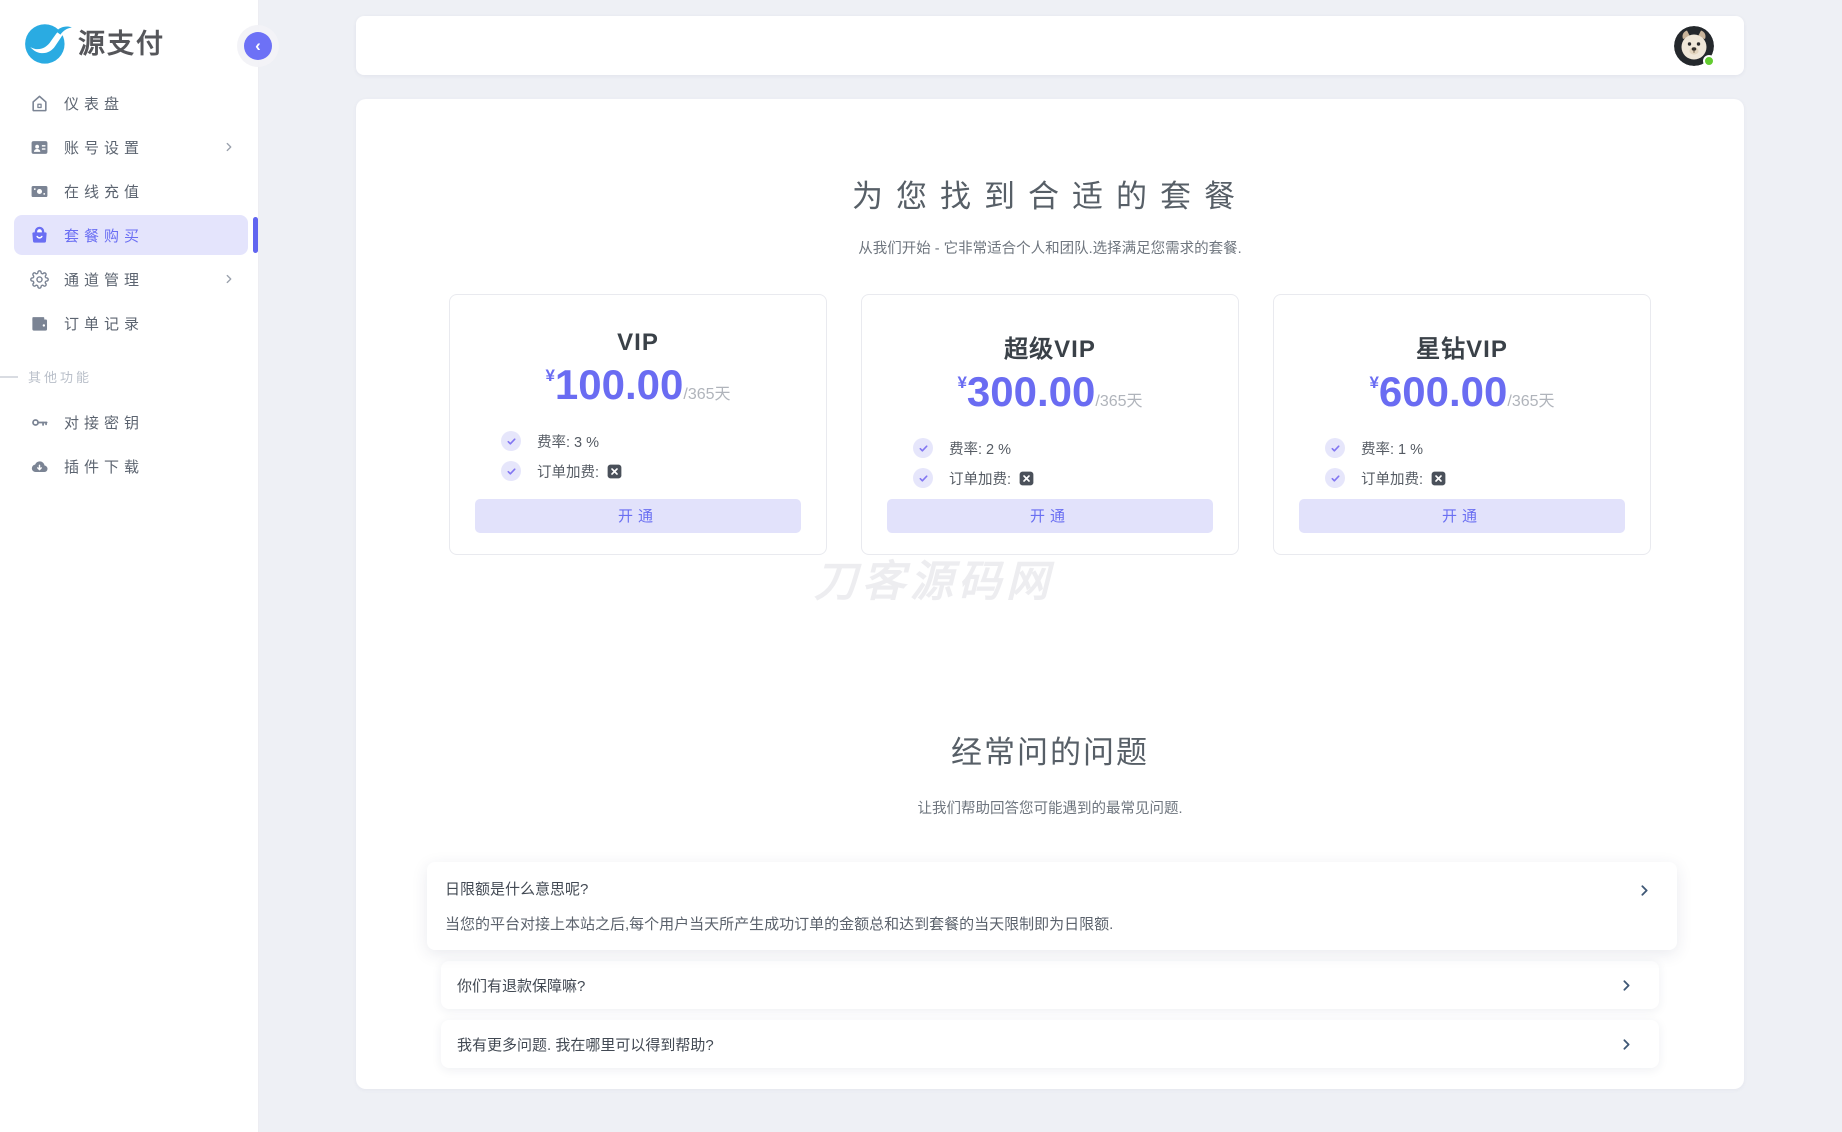 The width and height of the screenshot is (1842, 1132). I want to click on feature-rate: 费率: 2 %, so click(1063, 448).